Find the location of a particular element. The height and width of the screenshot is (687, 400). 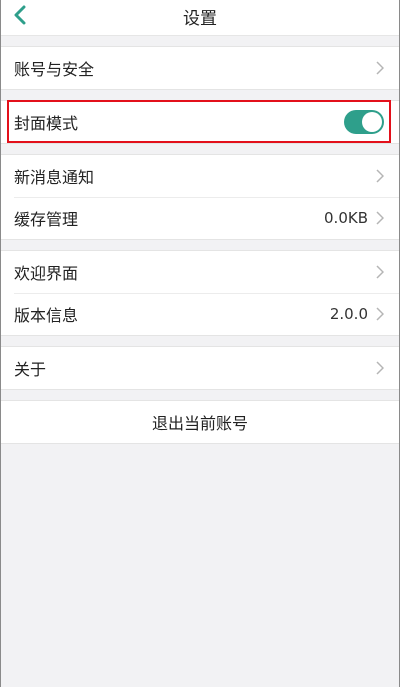

navigation-bar: 设置 is located at coordinates (200, 18).